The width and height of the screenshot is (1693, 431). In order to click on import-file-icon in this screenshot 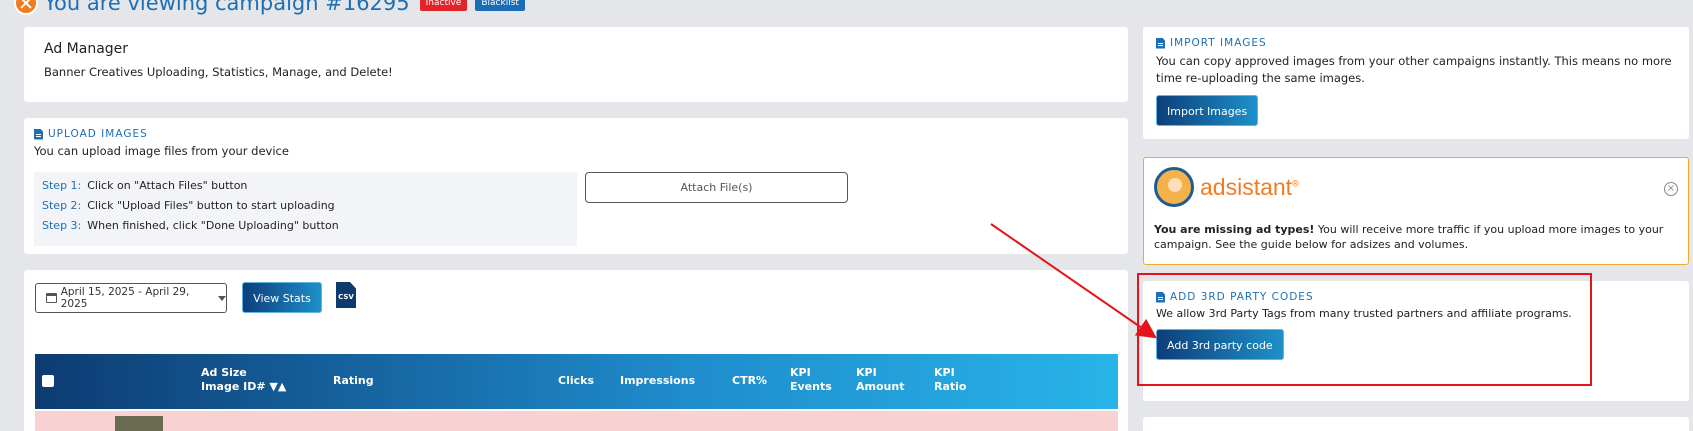, I will do `click(1160, 43)`.